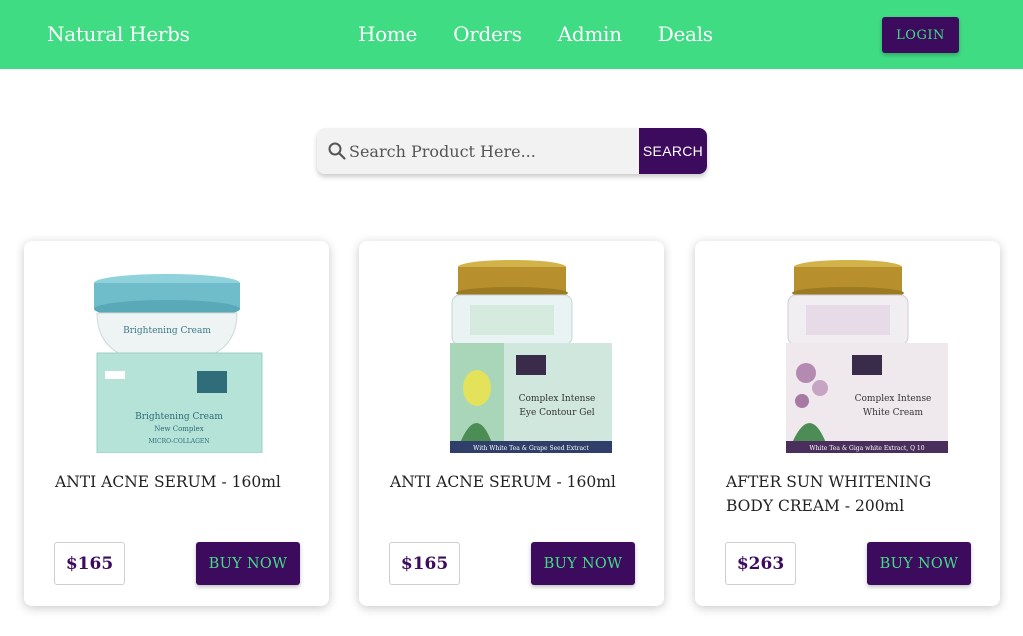 Image resolution: width=1023 pixels, height=636 pixels. I want to click on search-input, so click(494, 151).